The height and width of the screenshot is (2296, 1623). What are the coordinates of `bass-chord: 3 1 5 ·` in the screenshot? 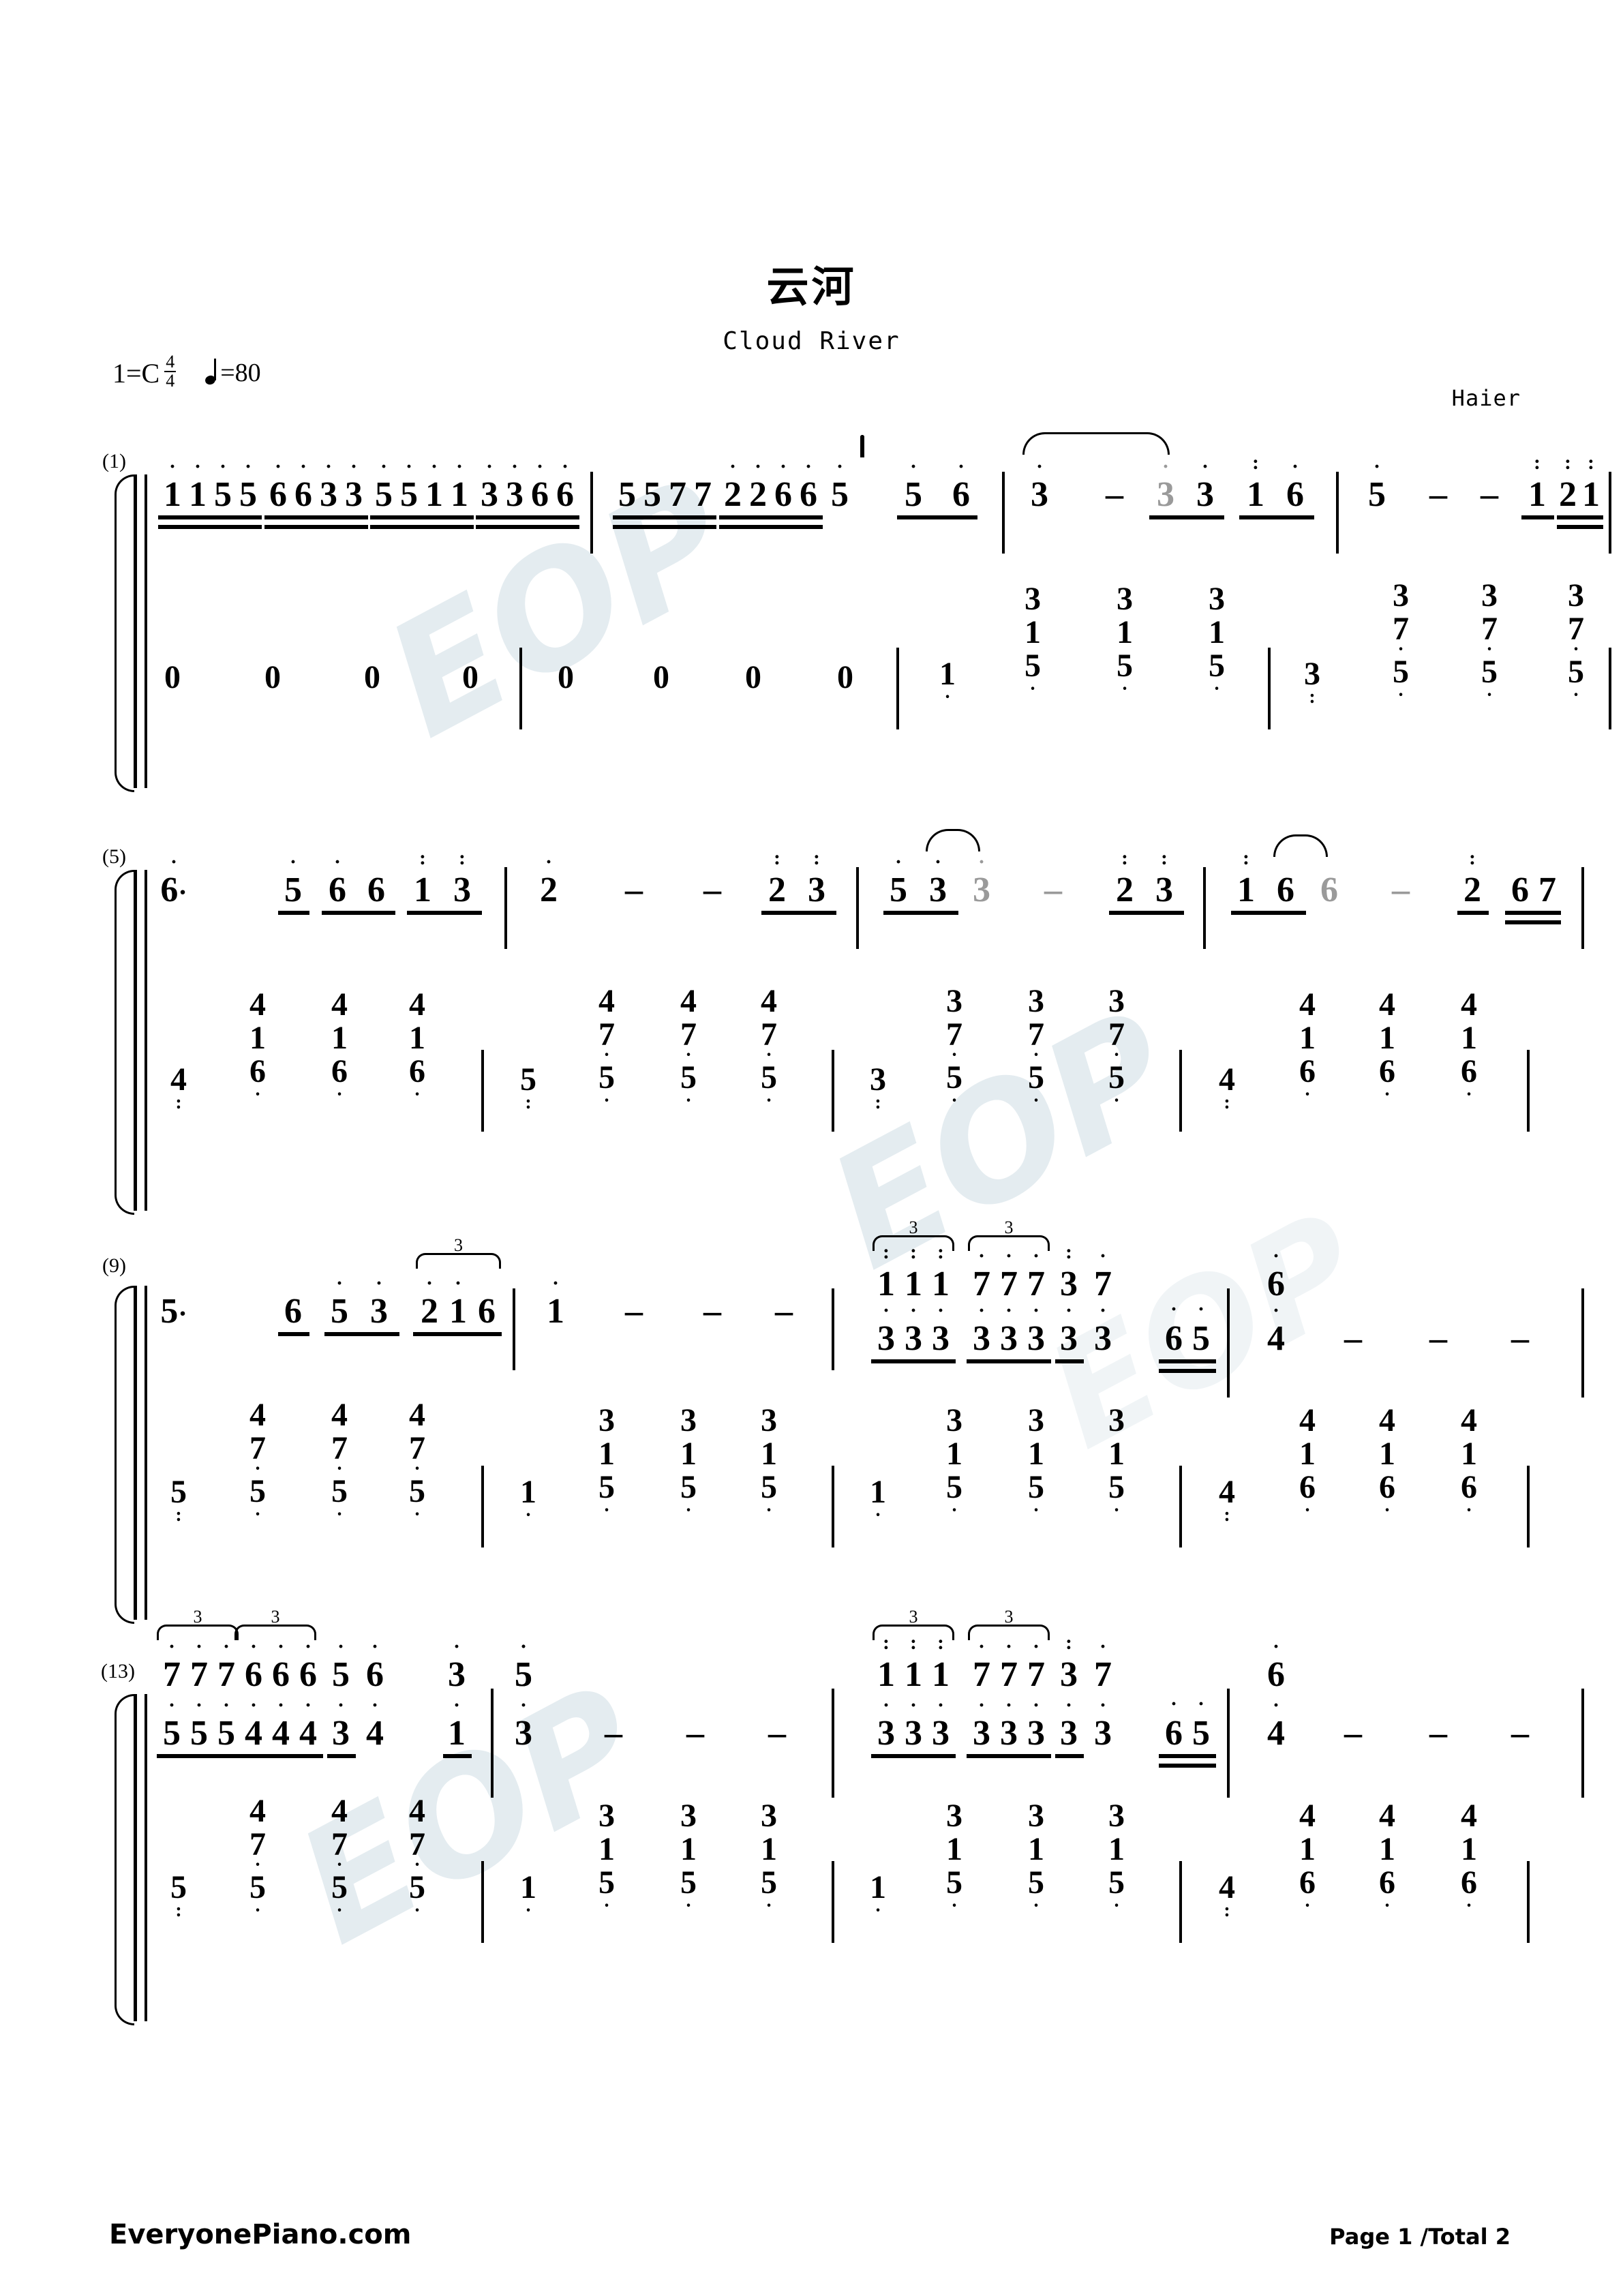 It's located at (688, 1462).